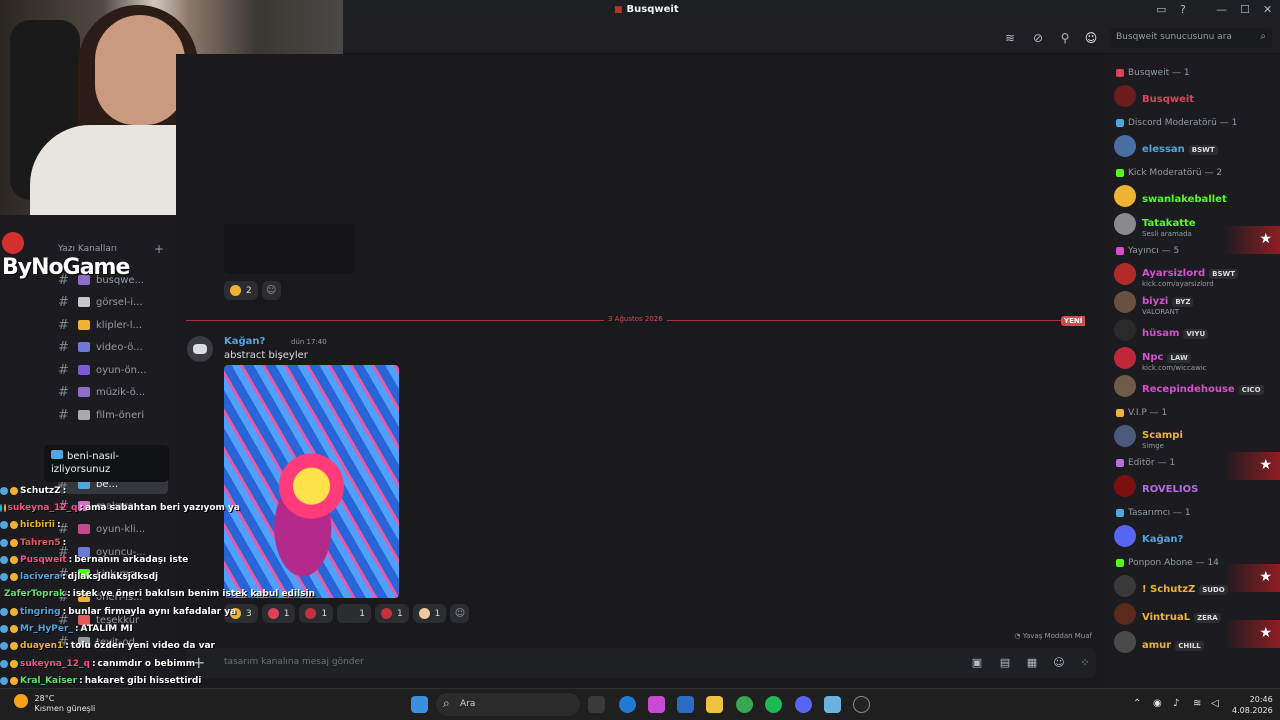 The height and width of the screenshot is (720, 1280). I want to click on reaction-count: 3, so click(249, 613).